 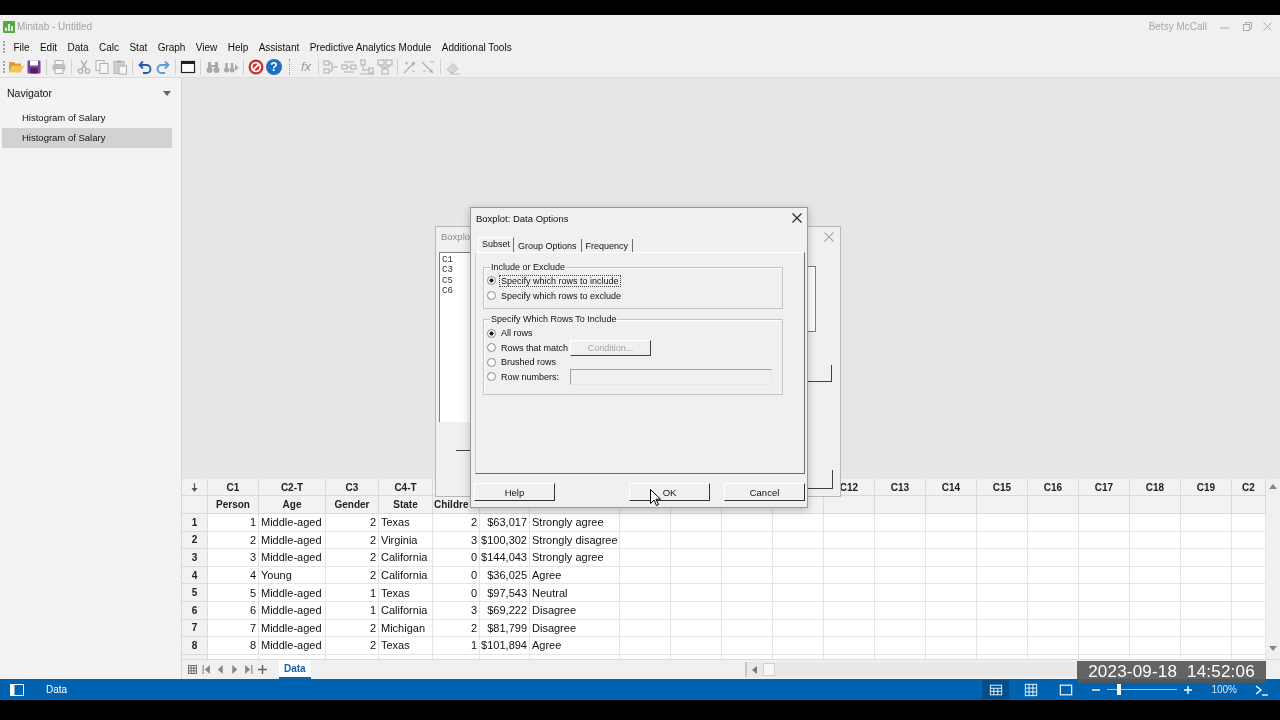 I want to click on column-header: C13, so click(x=900, y=487).